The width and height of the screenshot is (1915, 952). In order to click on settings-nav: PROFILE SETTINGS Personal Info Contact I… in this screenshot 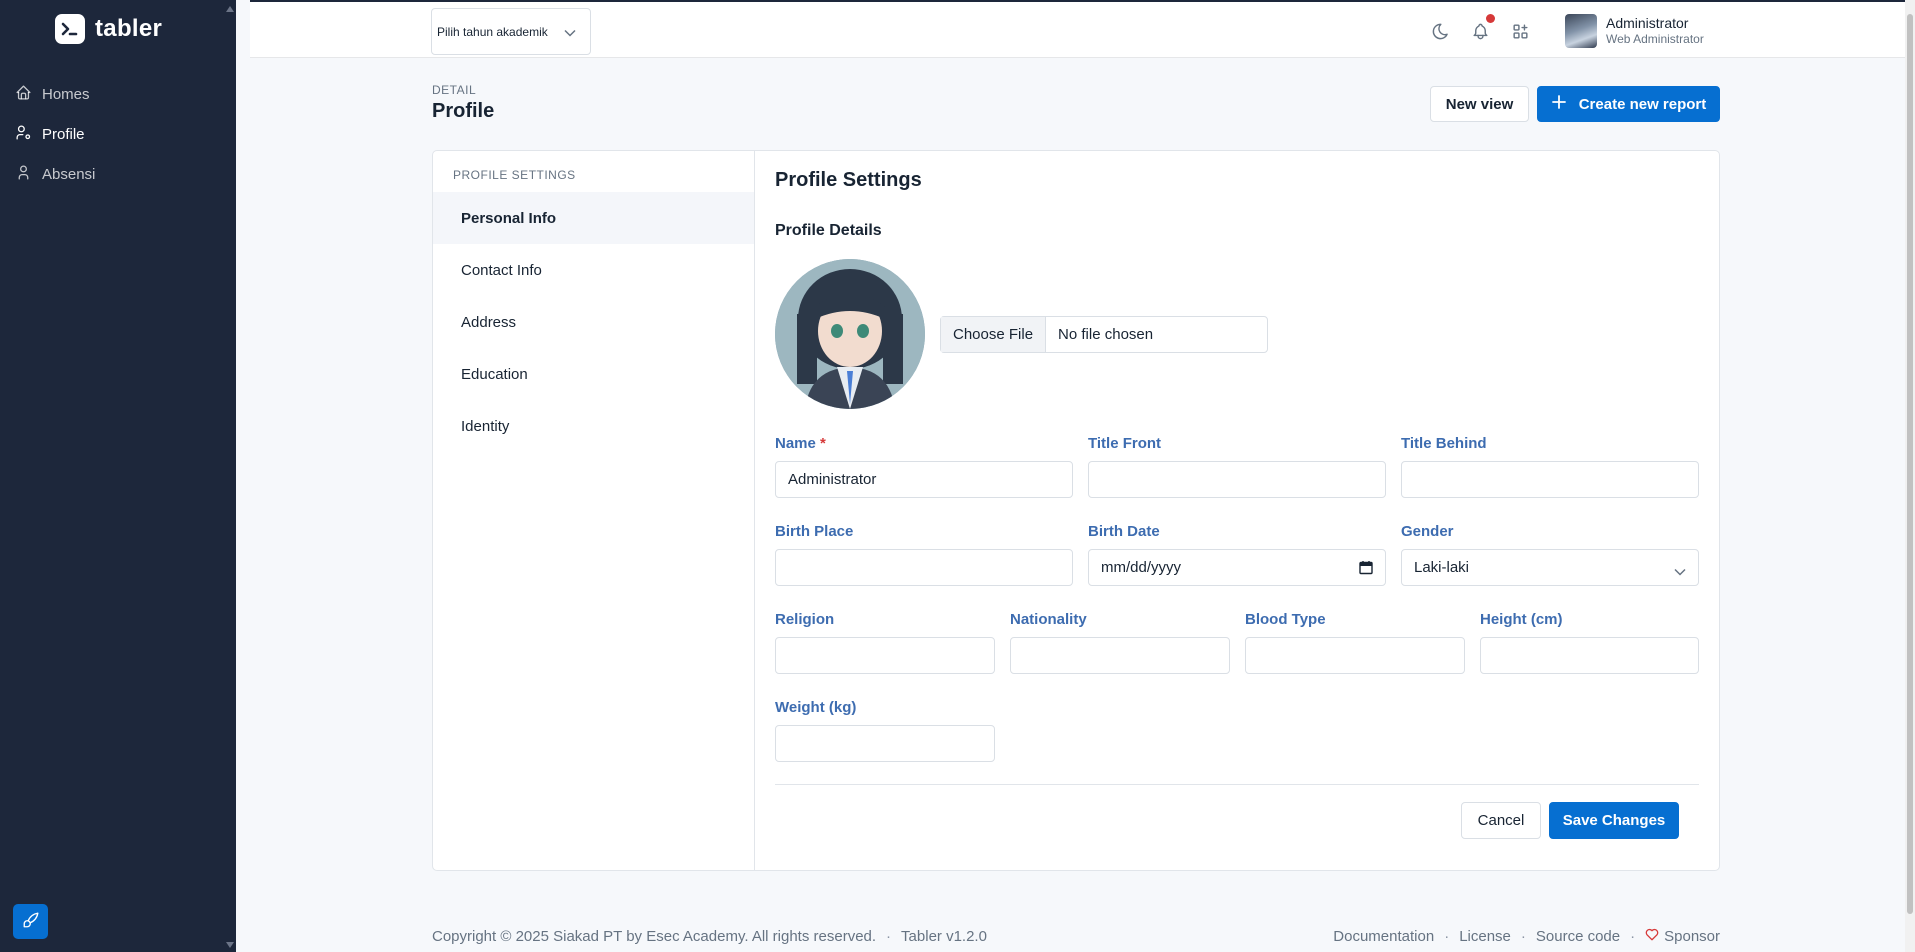, I will do `click(594, 510)`.